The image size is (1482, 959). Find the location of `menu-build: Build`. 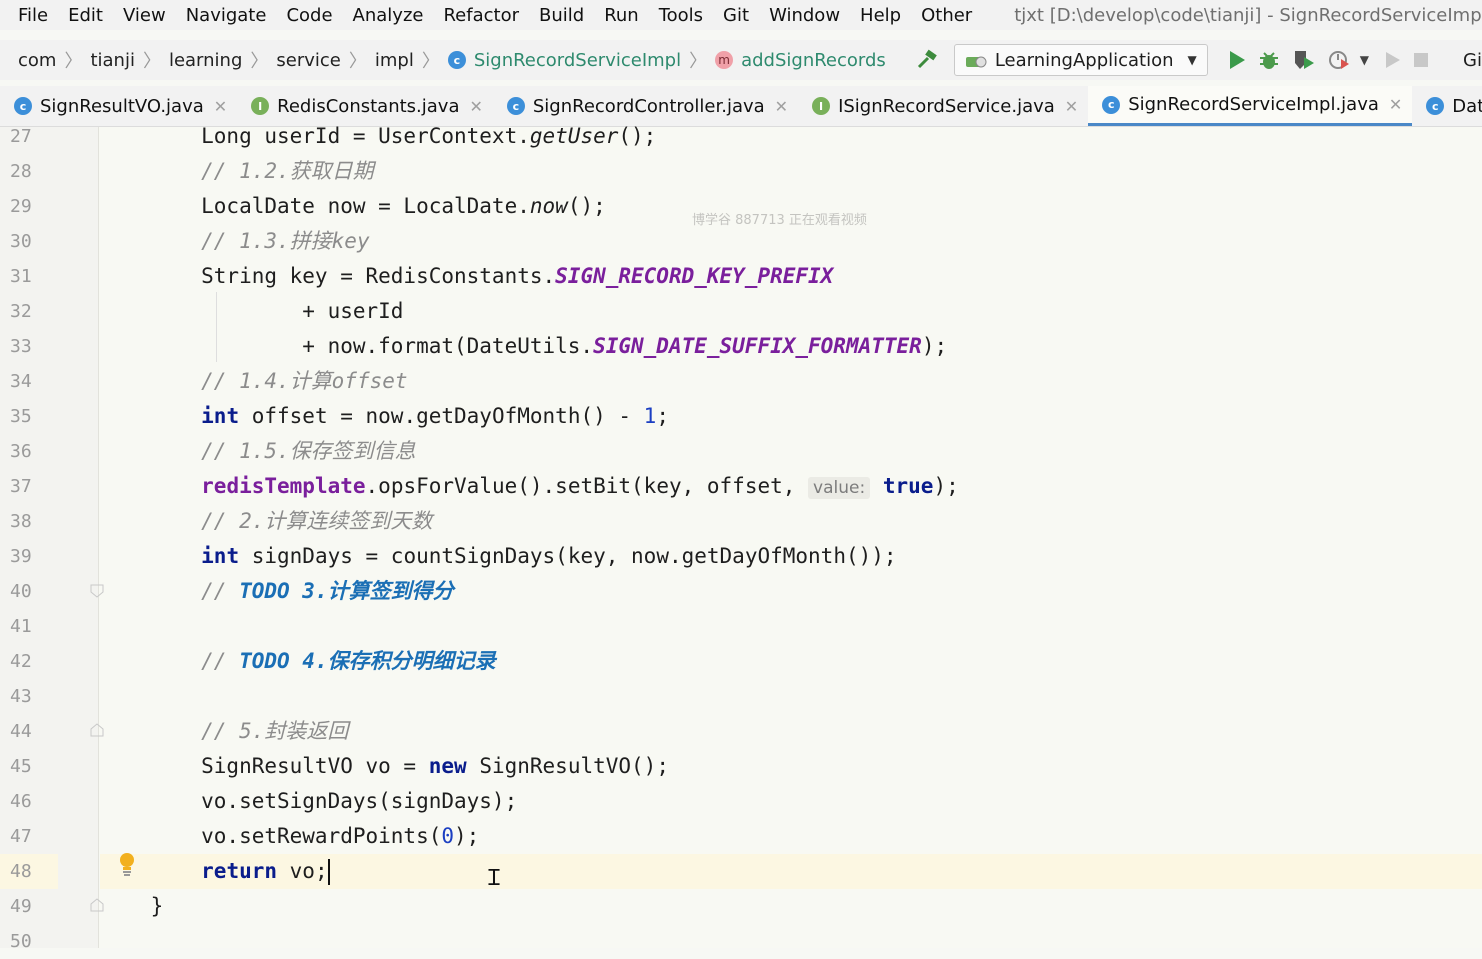

menu-build: Build is located at coordinates (561, 15).